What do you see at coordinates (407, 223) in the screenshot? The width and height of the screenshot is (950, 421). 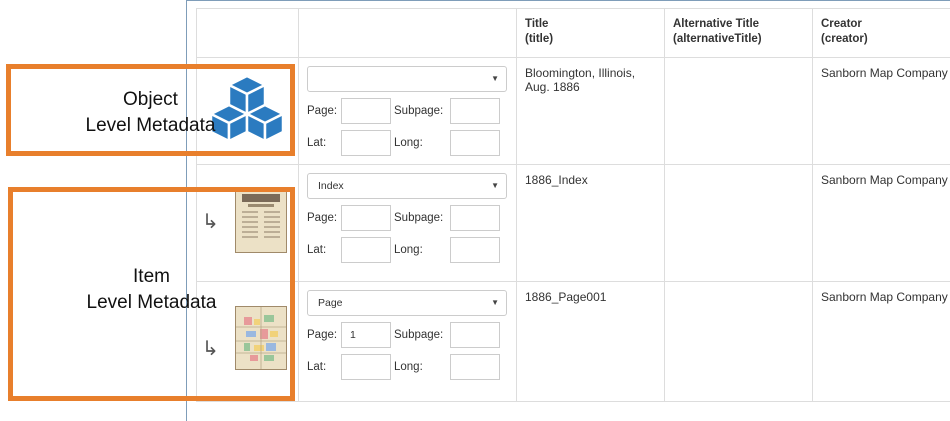 I see `item-controls-cell: Index ▼ Page: Subpage: Lat: Long:` at bounding box center [407, 223].